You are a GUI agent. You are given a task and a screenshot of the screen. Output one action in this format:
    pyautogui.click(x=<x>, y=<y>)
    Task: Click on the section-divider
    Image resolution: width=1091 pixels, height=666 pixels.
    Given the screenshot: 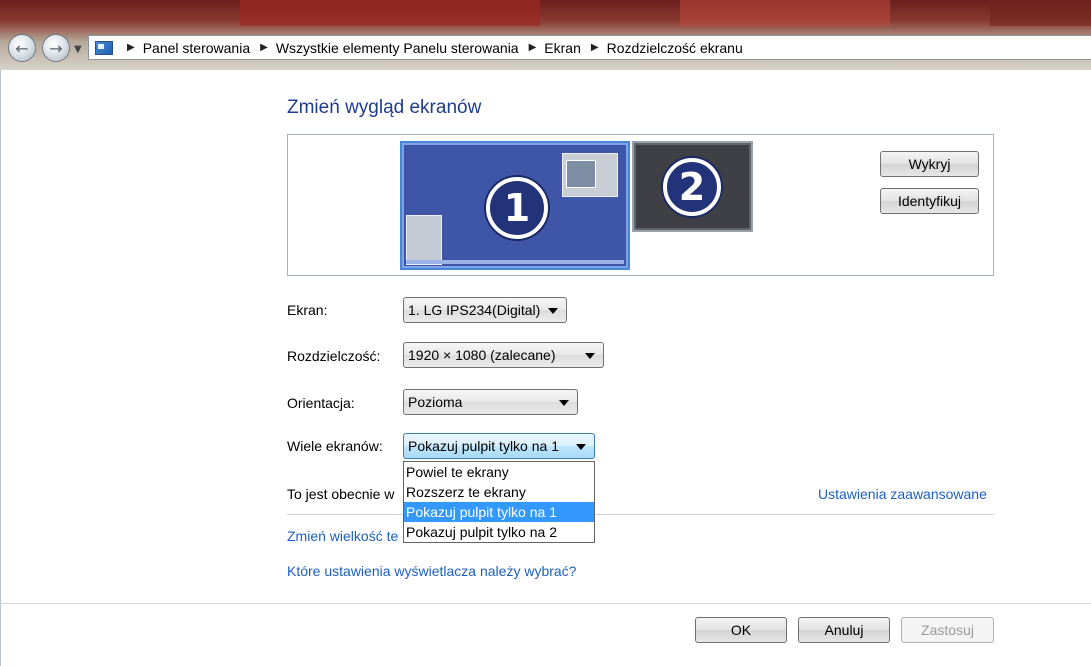 What is the action you would take?
    pyautogui.click(x=640, y=514)
    